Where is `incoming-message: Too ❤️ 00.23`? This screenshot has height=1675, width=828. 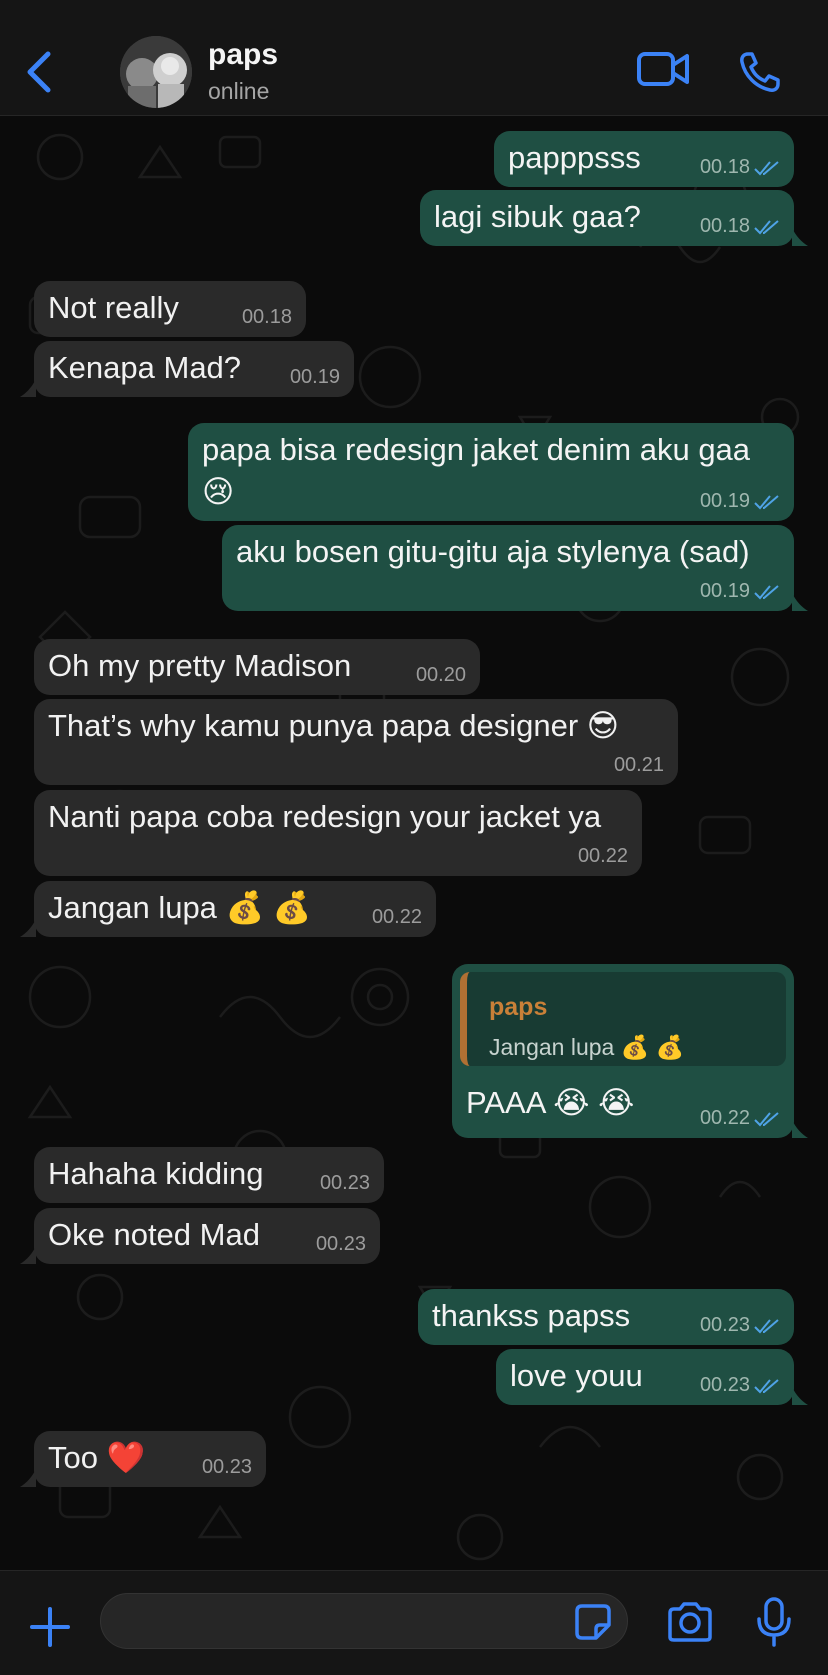
incoming-message: Too ❤️ 00.23 is located at coordinates (150, 1459).